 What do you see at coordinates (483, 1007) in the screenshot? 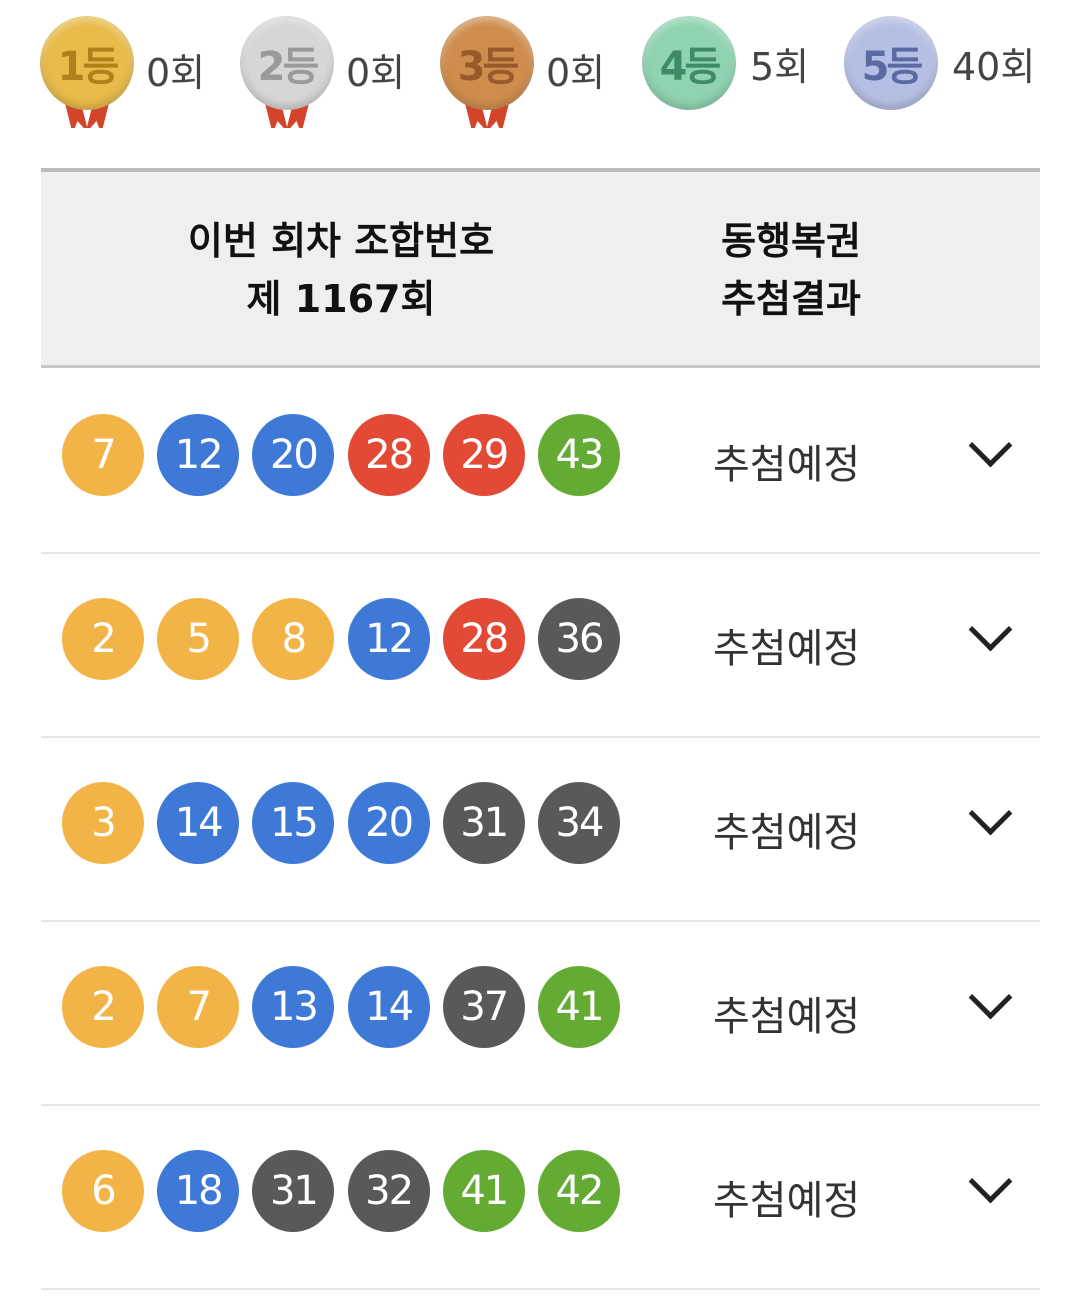
I see `lotto-ball: 37` at bounding box center [483, 1007].